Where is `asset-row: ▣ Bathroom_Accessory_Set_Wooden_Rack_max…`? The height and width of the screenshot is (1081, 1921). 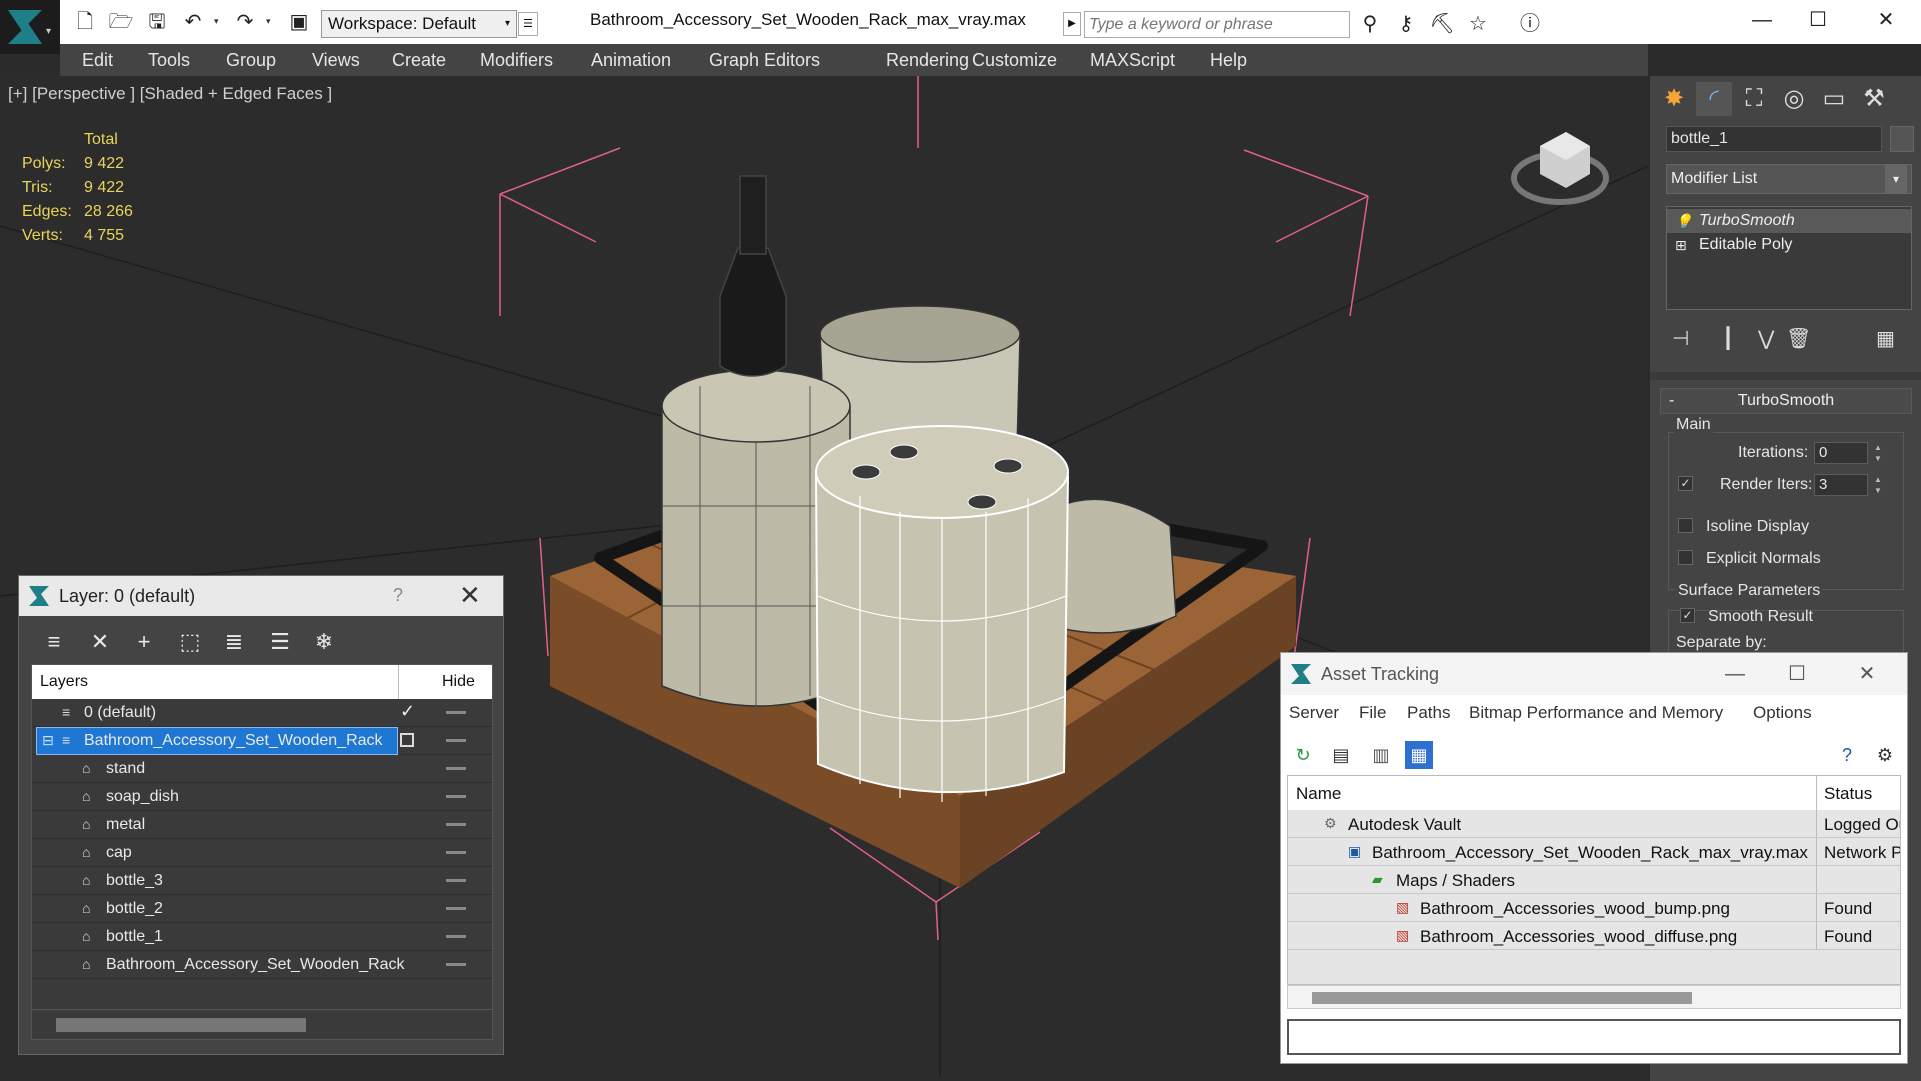
asset-row: ▣ Bathroom_Accessory_Set_Wooden_Rack_max… is located at coordinates (1594, 852).